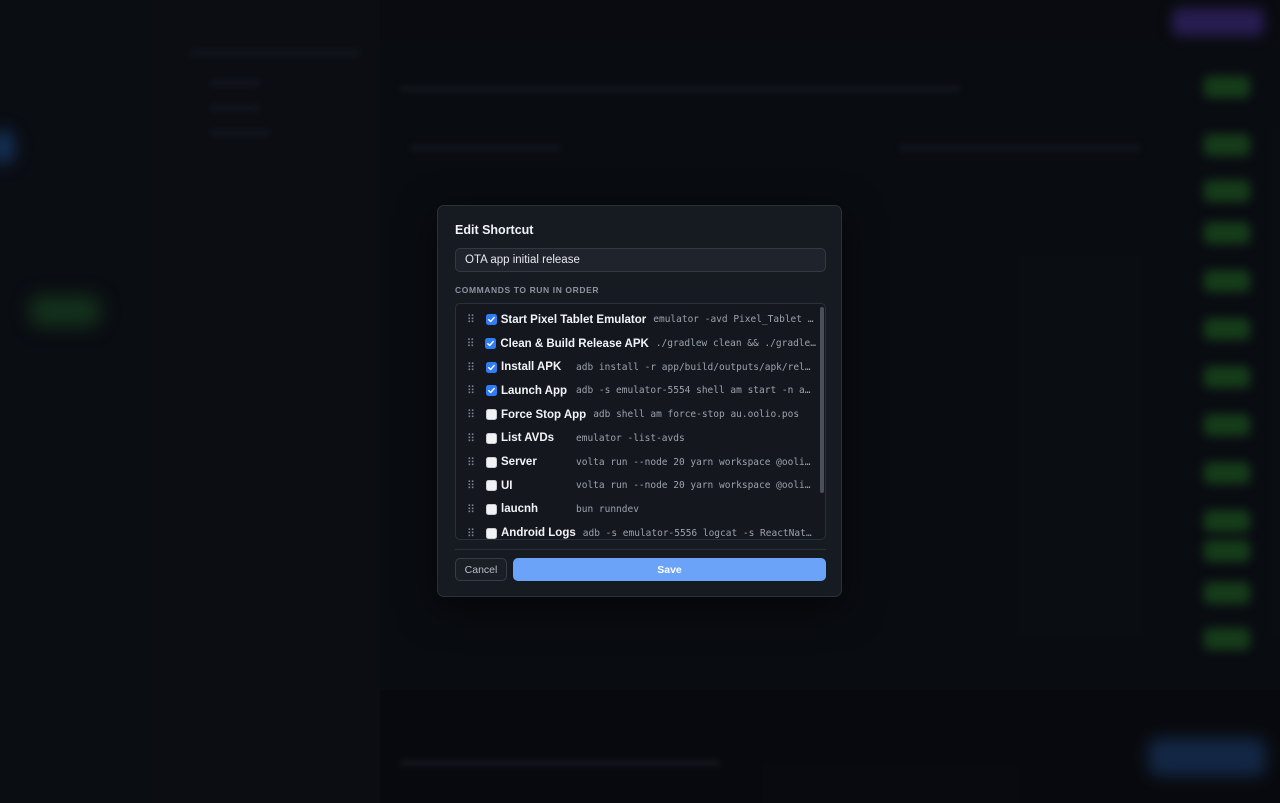 The image size is (1280, 803). What do you see at coordinates (574, 343) in the screenshot?
I see `command-name: Clean & Build Release APK` at bounding box center [574, 343].